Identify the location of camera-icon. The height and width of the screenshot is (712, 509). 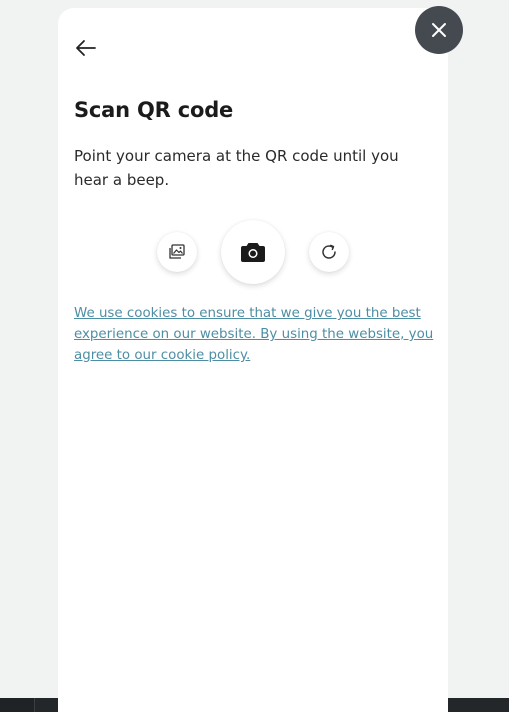
(253, 252).